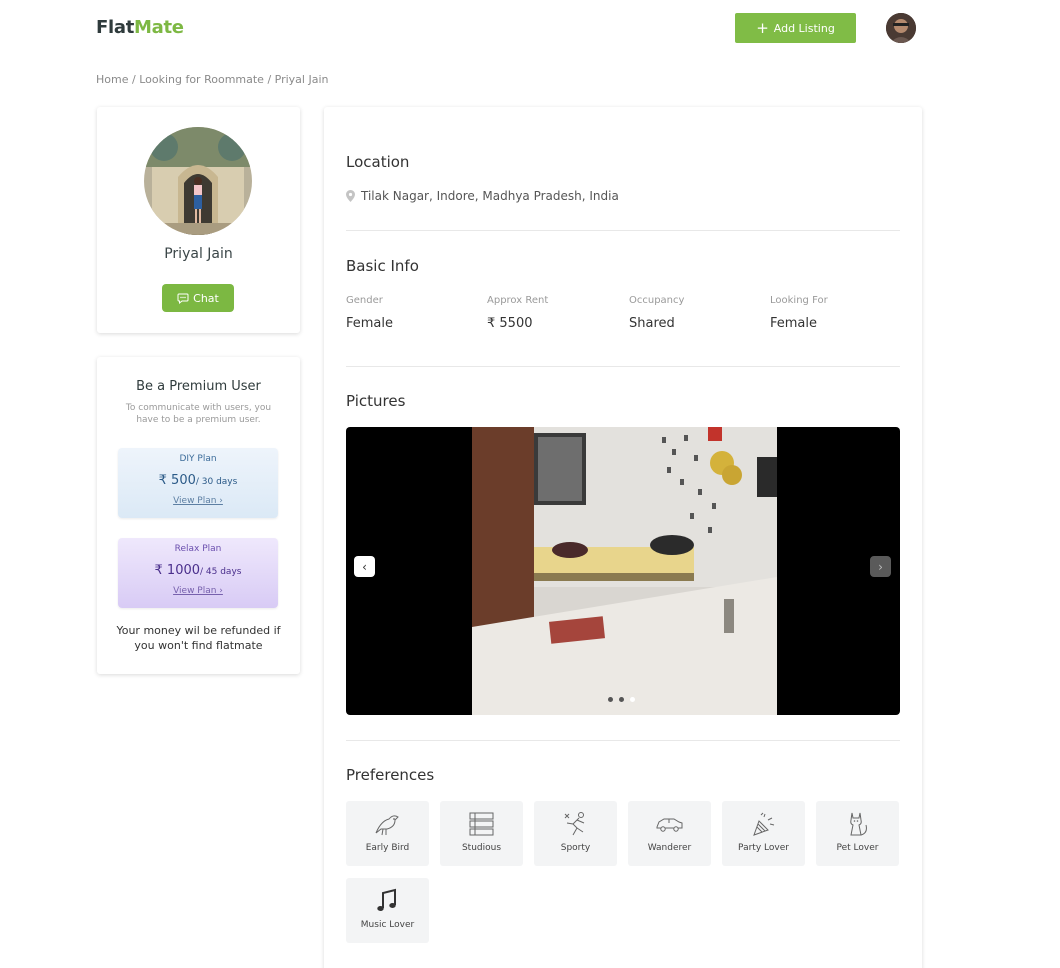 This screenshot has width=1060, height=968. I want to click on relax-plan-card: Relax Plan ₹ 1000/ 45 days View Plan ›, so click(198, 573).